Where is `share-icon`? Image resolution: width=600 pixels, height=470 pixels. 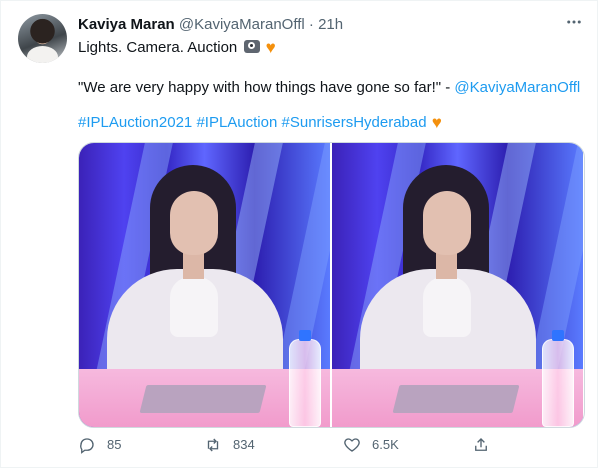
share-icon is located at coordinates (481, 444).